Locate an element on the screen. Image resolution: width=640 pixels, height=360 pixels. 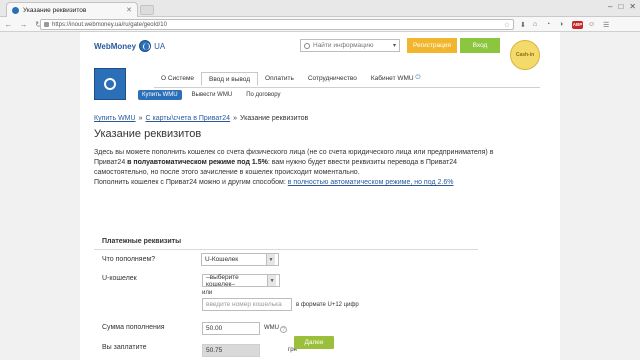
desc-bold: в полуавтоматическом режиме под 1.5% is located at coordinates (197, 162).